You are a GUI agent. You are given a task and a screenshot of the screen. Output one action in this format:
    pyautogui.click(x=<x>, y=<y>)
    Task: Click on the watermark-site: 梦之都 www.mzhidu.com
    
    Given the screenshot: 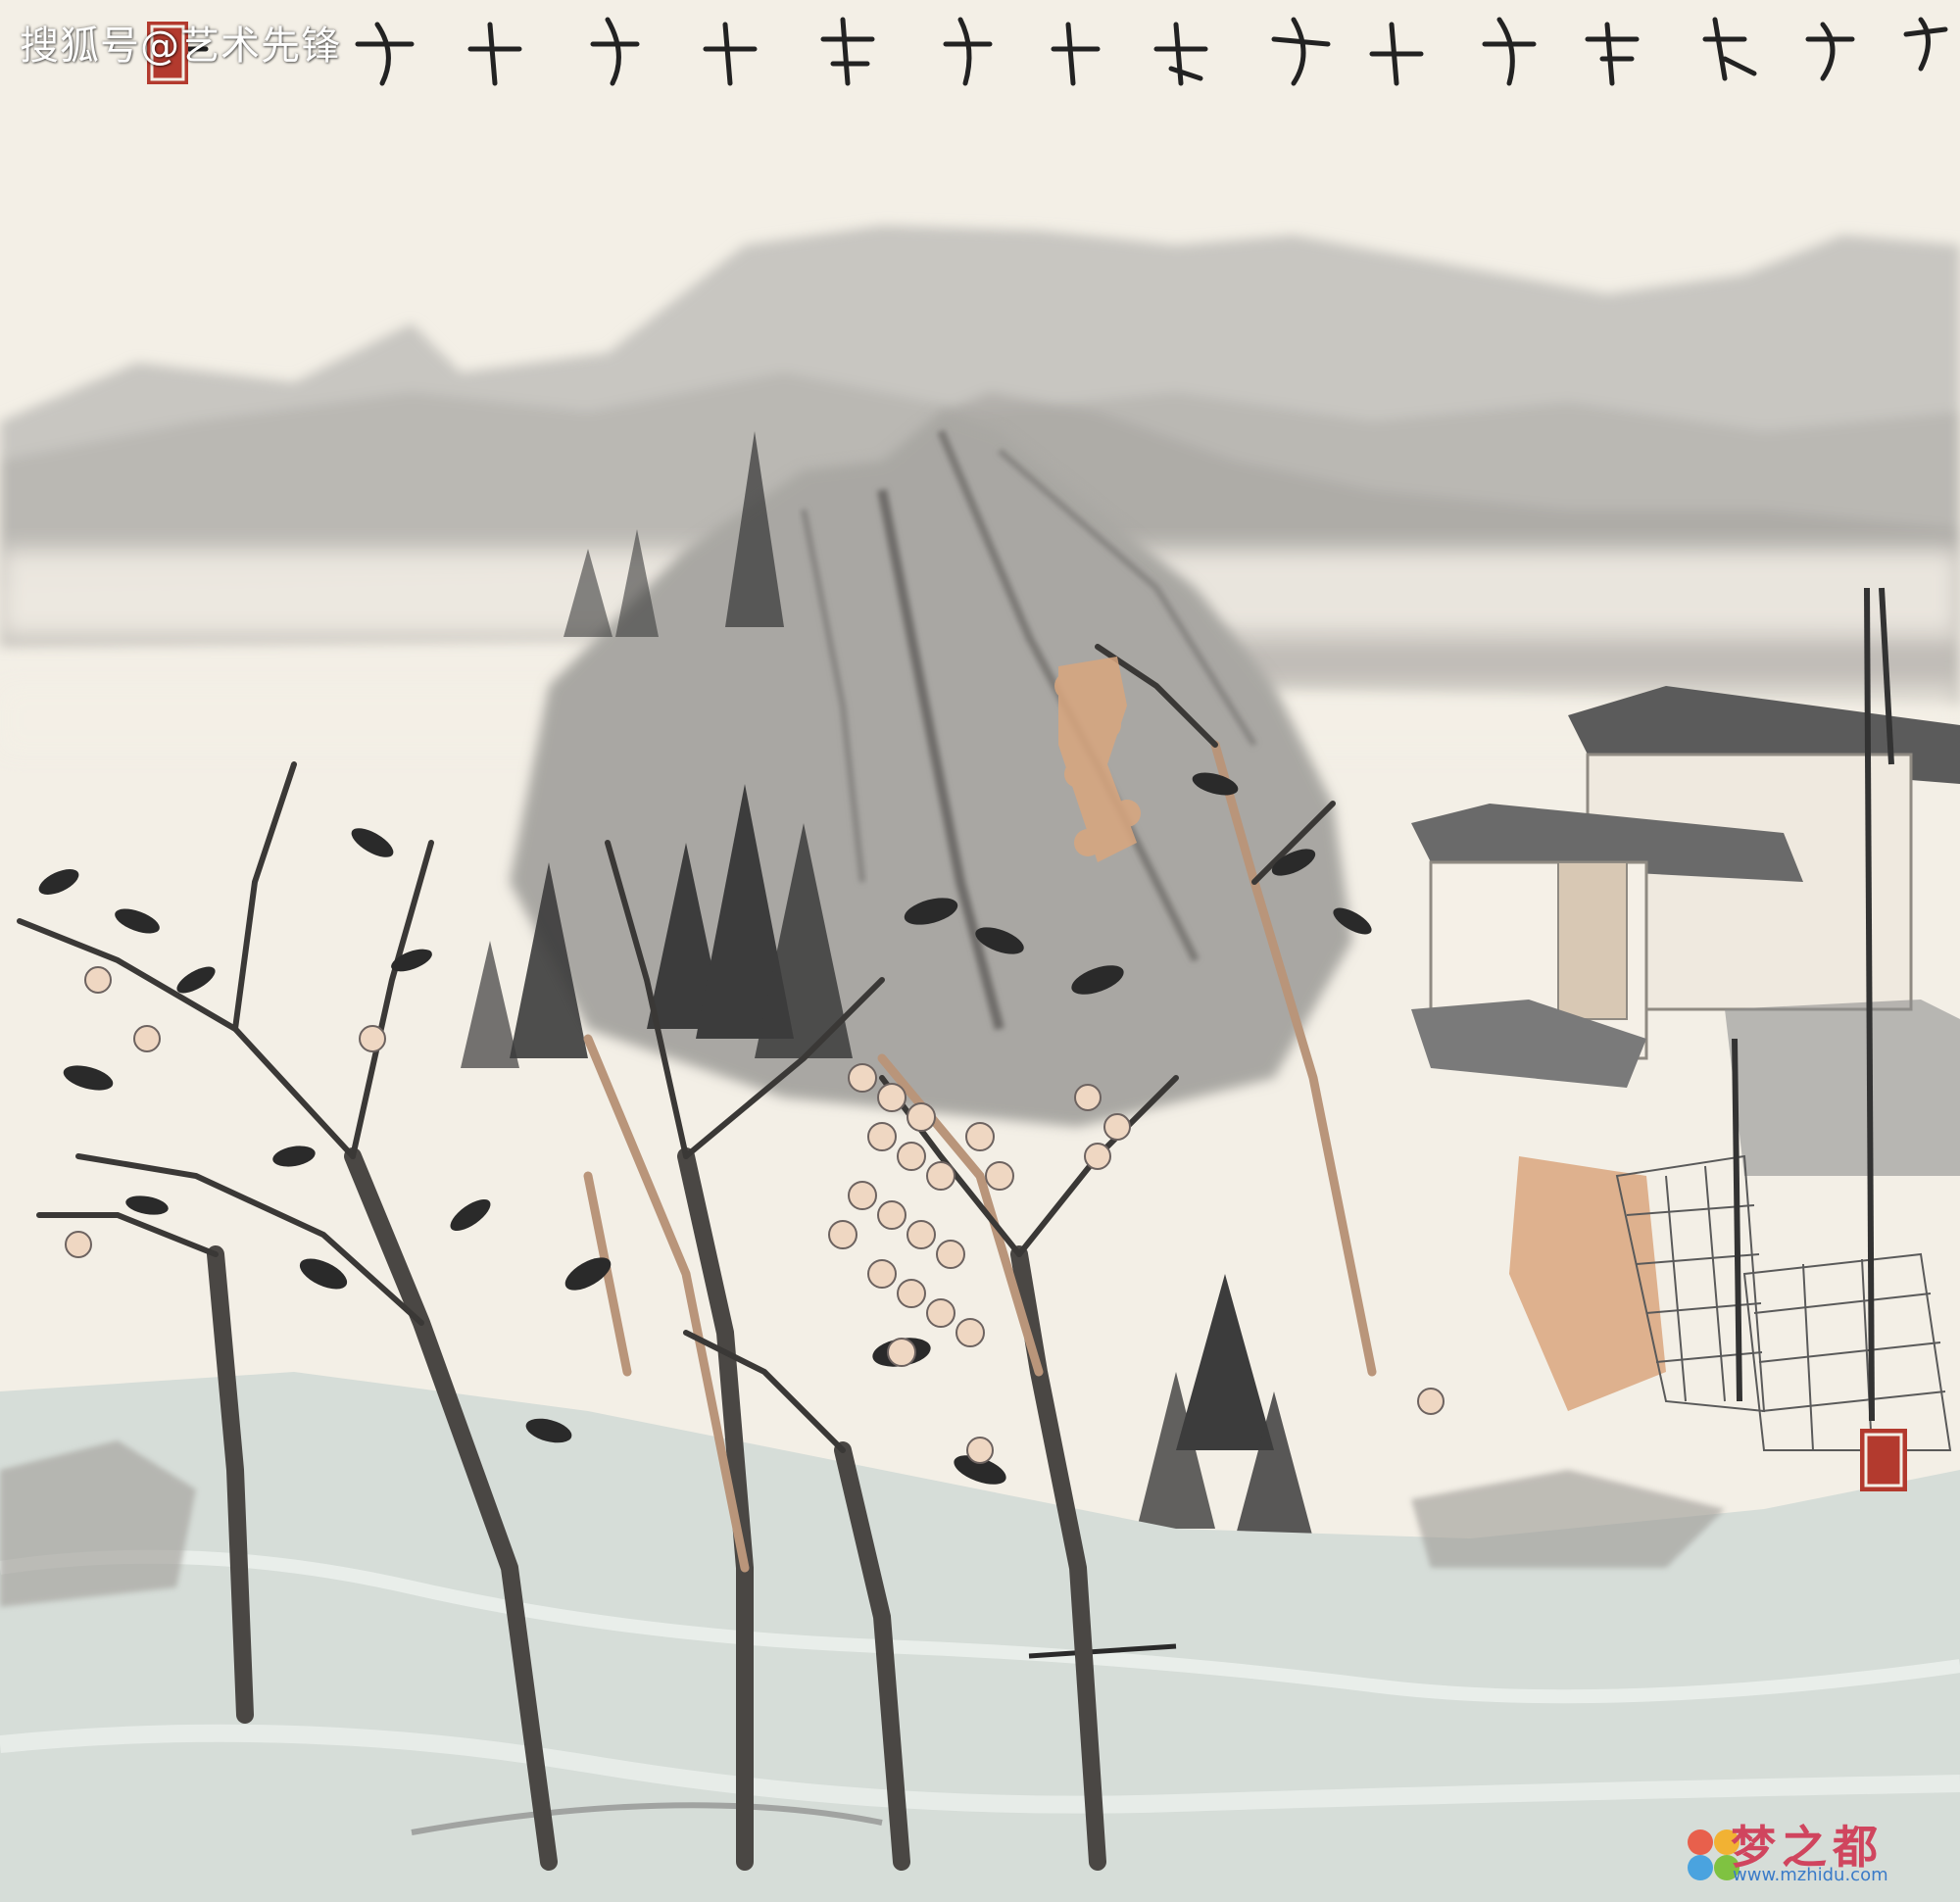 What is the action you would take?
    pyautogui.click(x=1793, y=1849)
    